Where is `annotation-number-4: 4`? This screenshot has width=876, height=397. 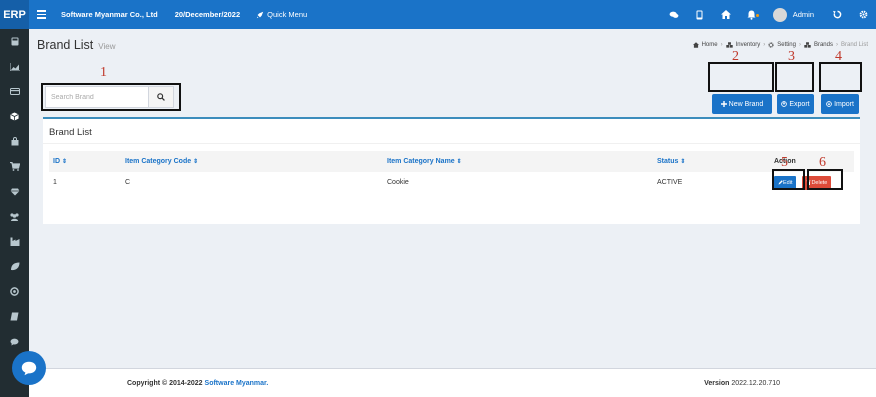 annotation-number-4: 4 is located at coordinates (838, 56).